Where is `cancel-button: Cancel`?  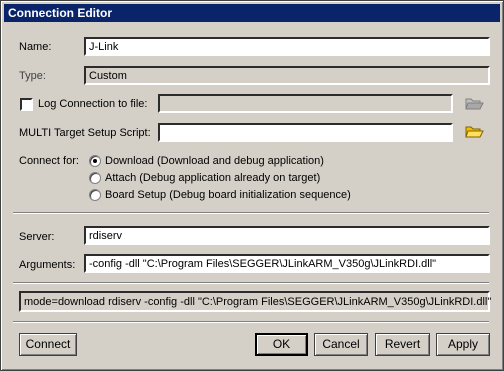
cancel-button: Cancel is located at coordinates (341, 344).